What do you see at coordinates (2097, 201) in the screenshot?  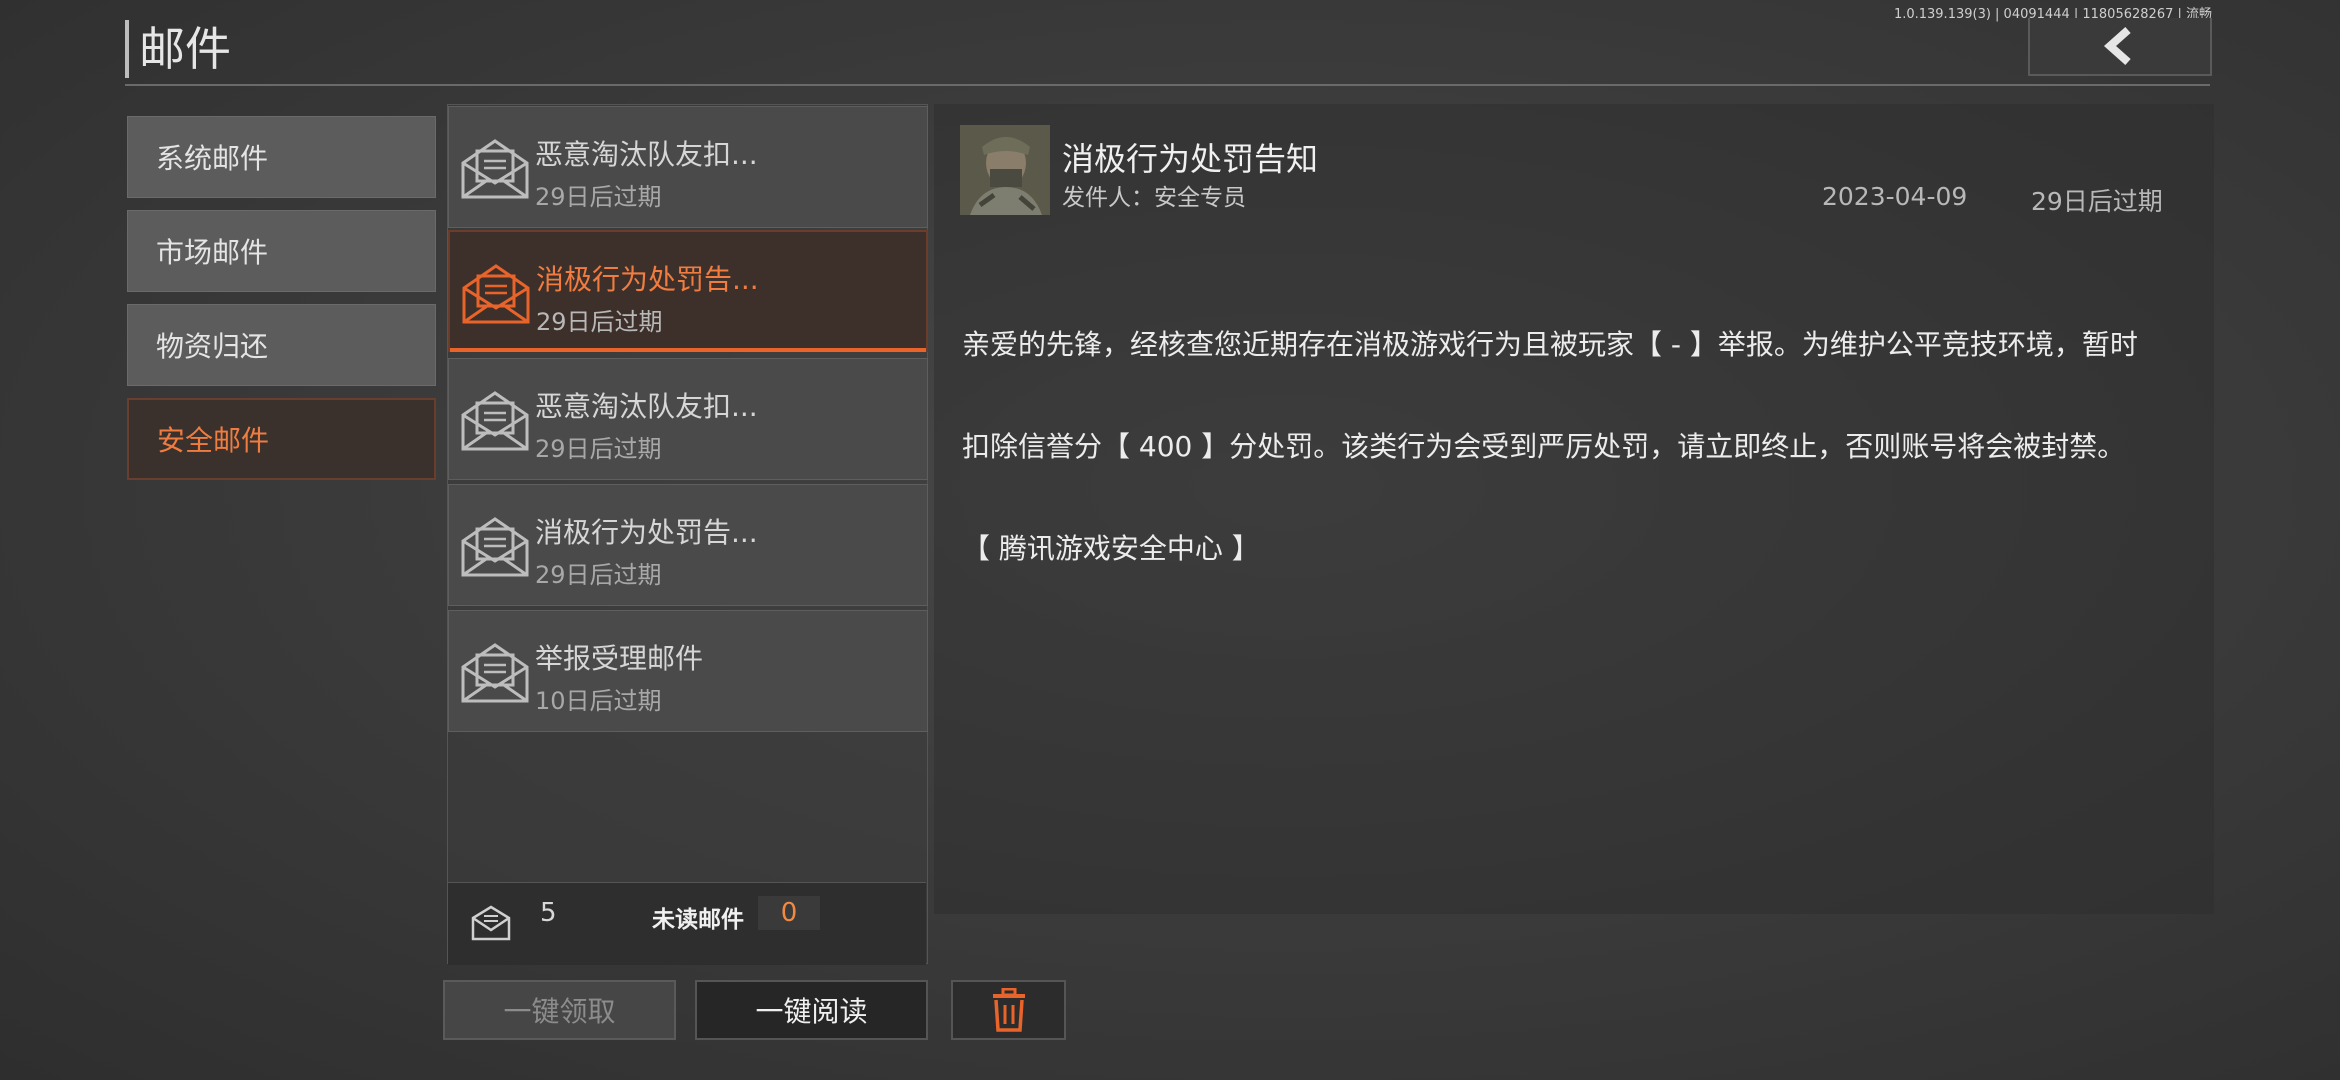 I see `mail-expire-date: 29日后过期` at bounding box center [2097, 201].